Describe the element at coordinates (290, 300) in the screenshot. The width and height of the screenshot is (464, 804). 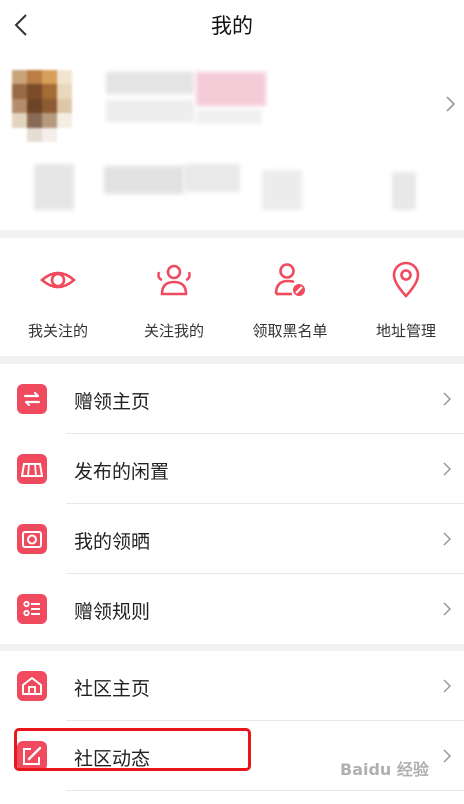
I see `quick-action-blacklist: 领取黑名单` at that location.